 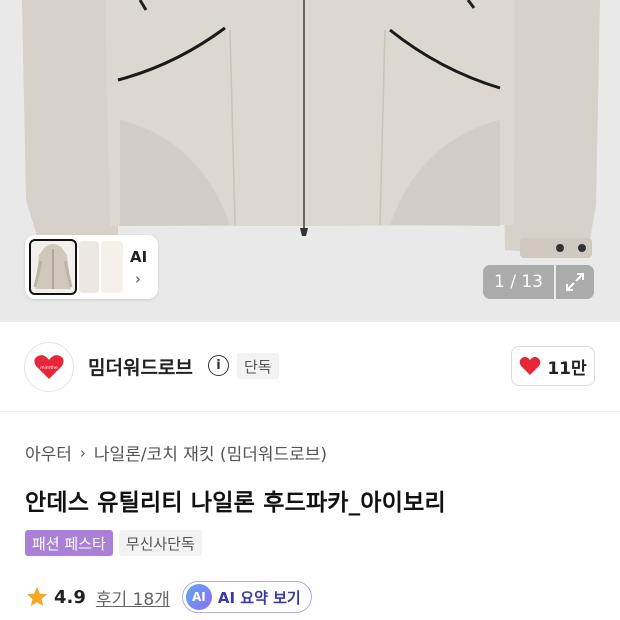 I want to click on expand-icon, so click(x=575, y=282).